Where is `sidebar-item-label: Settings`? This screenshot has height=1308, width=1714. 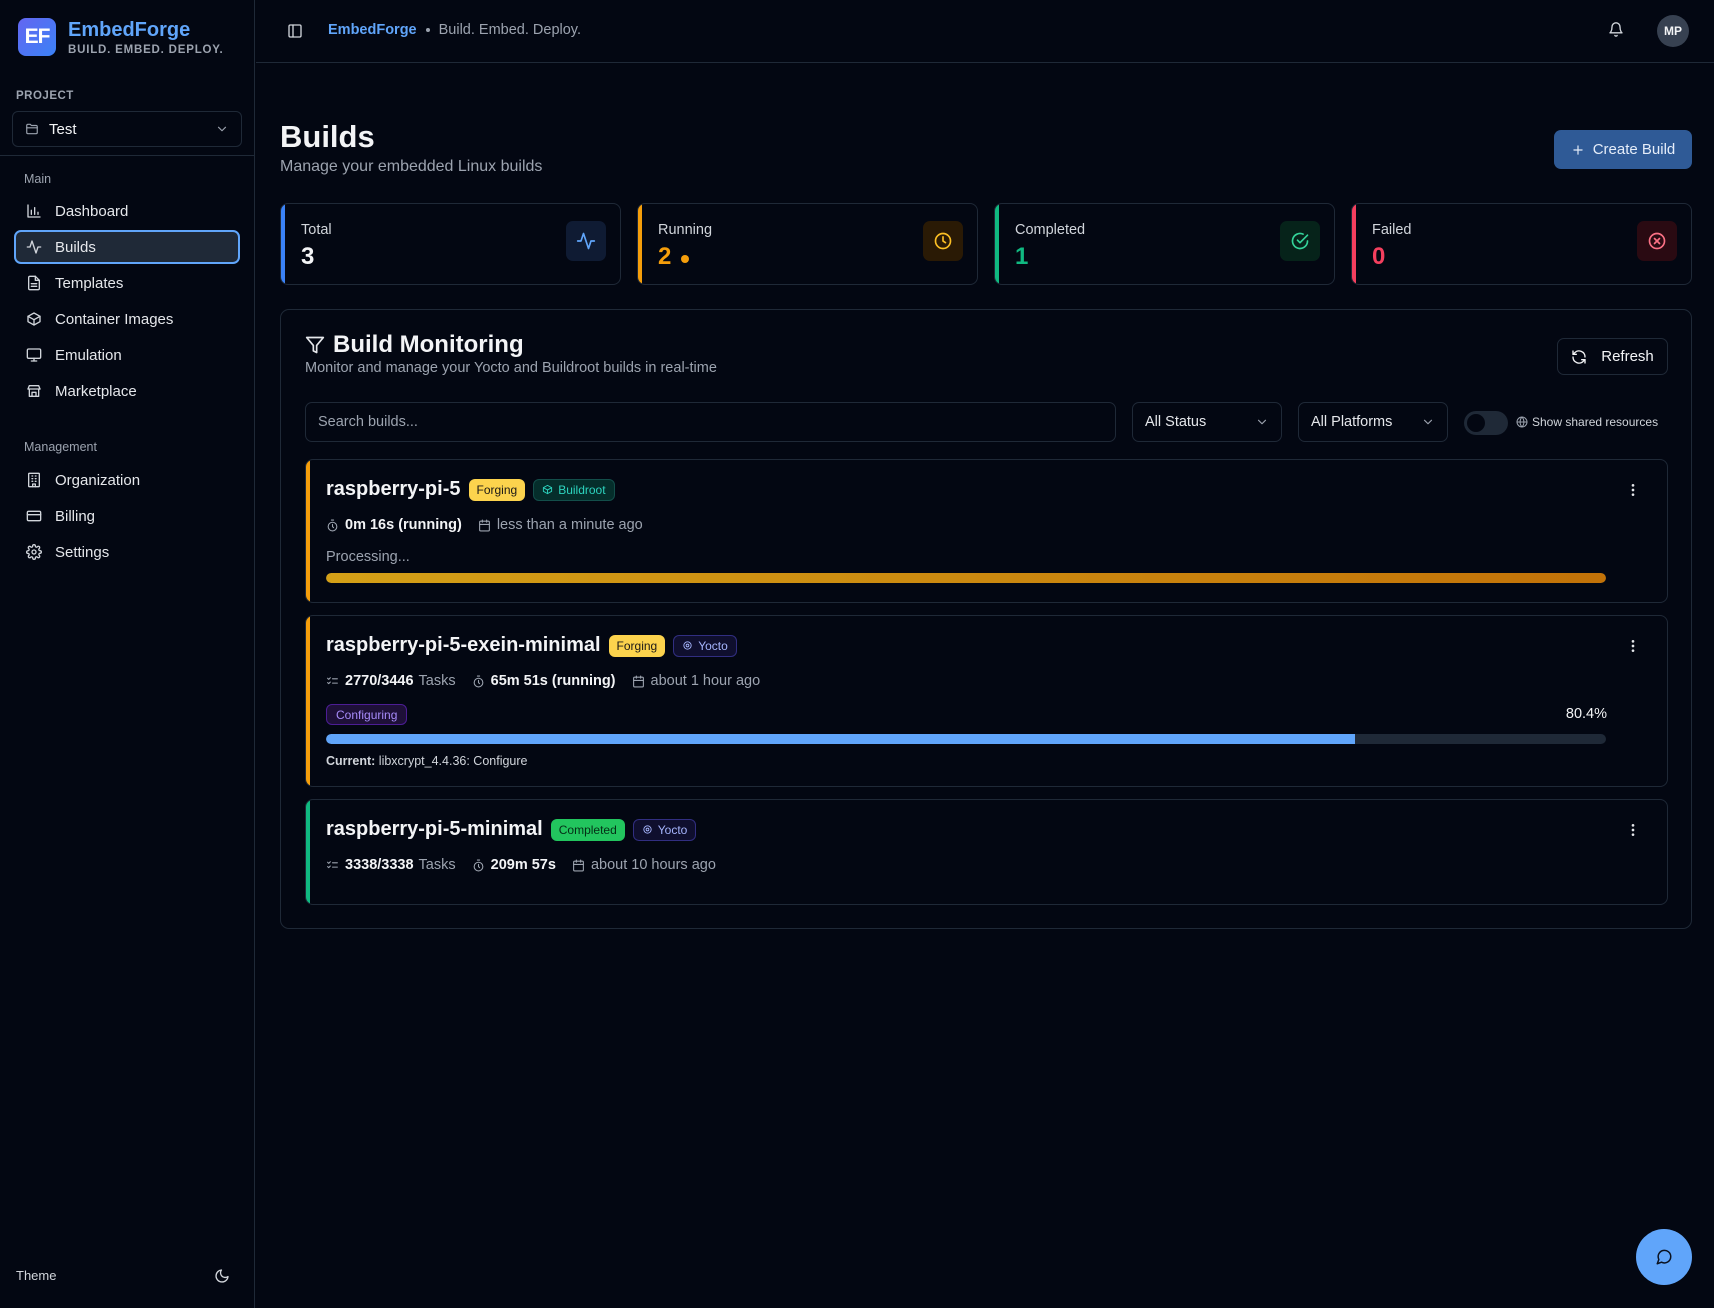 sidebar-item-label: Settings is located at coordinates (82, 552).